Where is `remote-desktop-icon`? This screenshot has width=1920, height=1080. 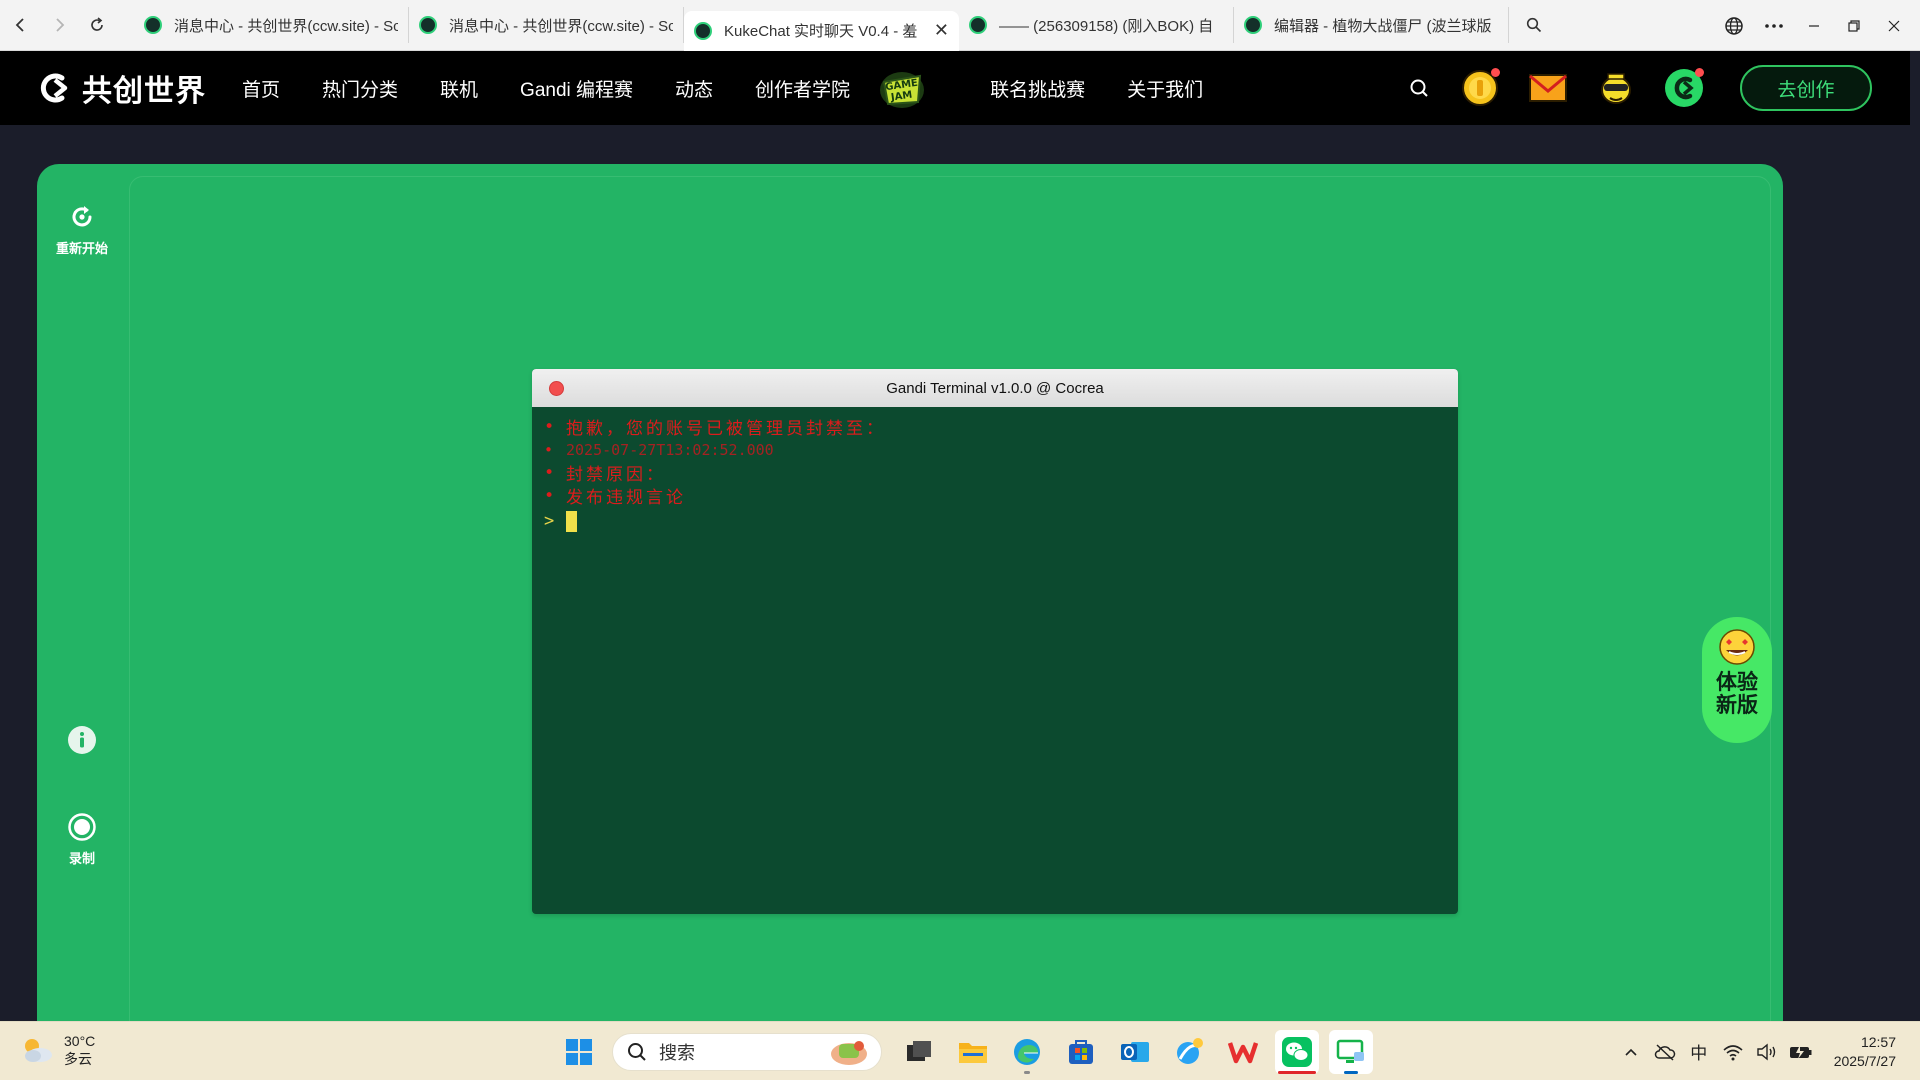
remote-desktop-icon is located at coordinates (1350, 1051).